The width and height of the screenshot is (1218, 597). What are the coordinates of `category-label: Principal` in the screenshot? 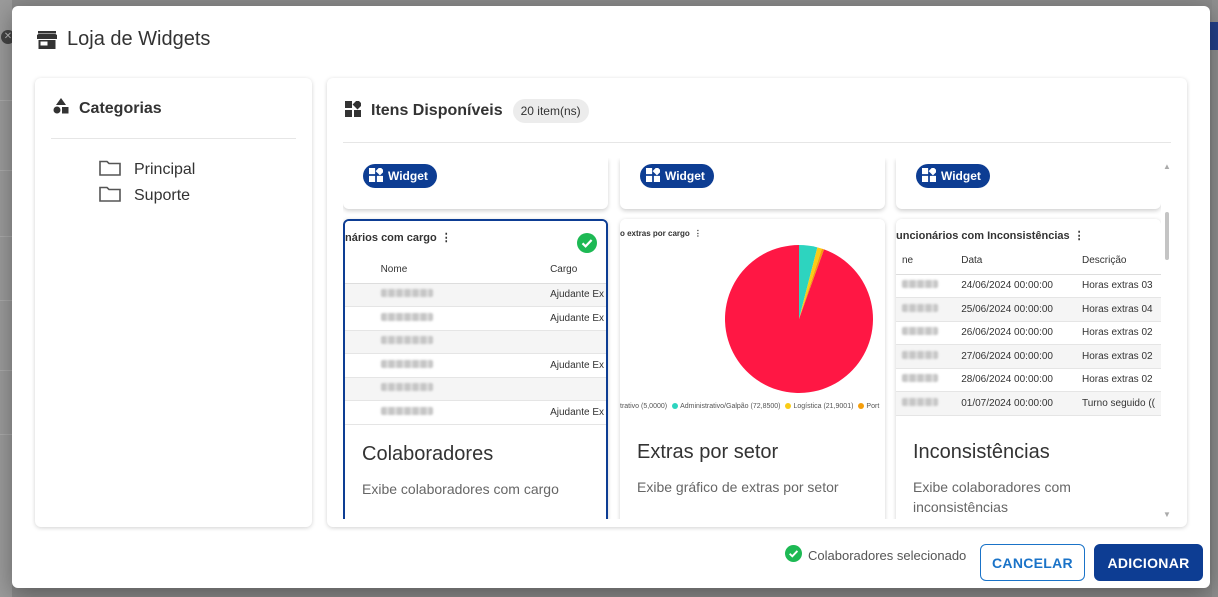 It's located at (165, 169).